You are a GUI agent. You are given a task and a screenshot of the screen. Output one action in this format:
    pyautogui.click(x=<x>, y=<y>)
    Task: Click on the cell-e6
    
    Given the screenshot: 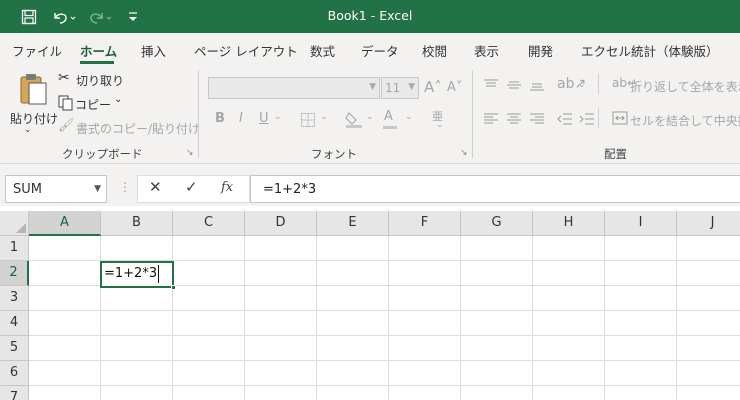 What is the action you would take?
    pyautogui.click(x=353, y=373)
    